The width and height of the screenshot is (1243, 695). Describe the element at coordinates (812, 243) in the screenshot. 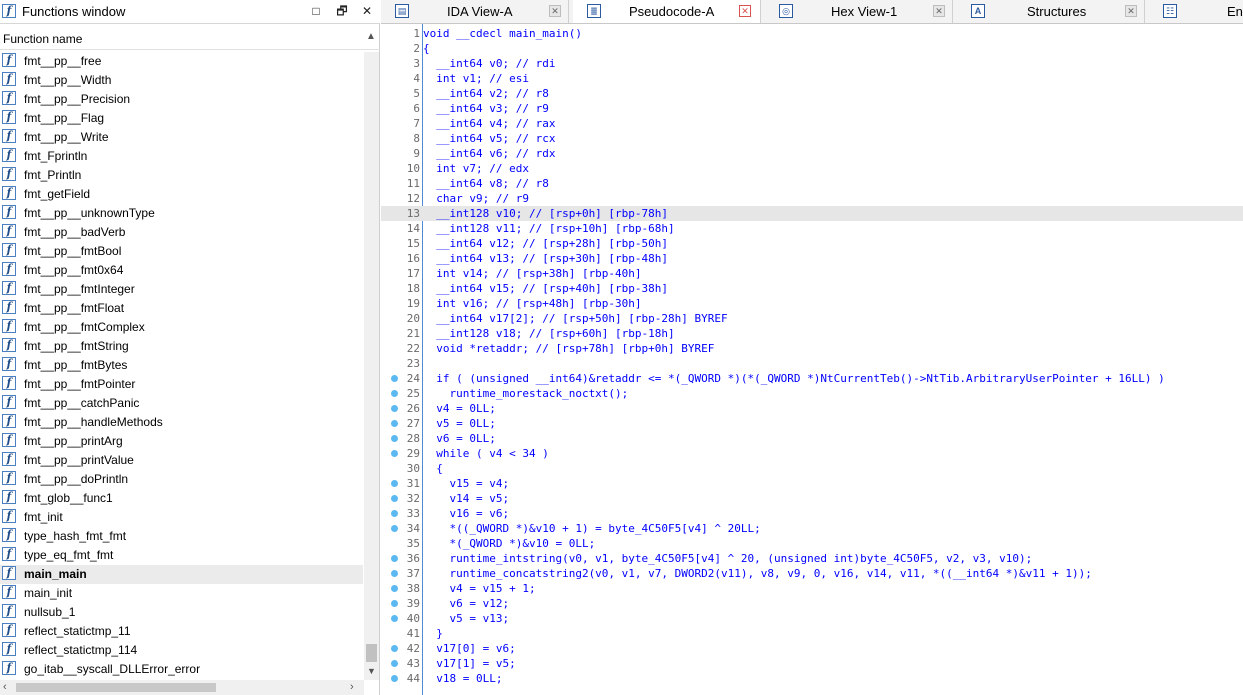

I see `code-line: 15 __int64 v12; // [rsp+28h] [rbp-50h]` at that location.